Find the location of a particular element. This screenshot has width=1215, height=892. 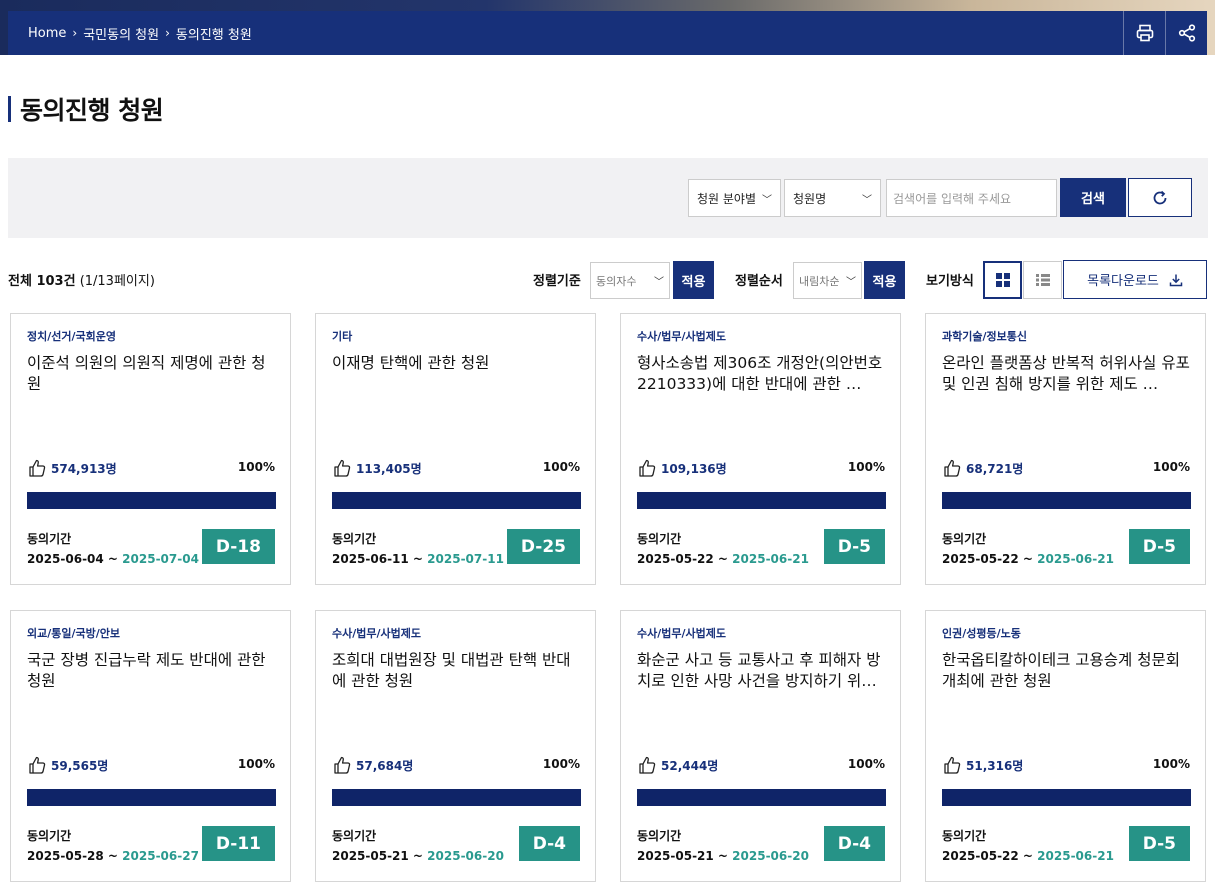

list-view-button is located at coordinates (1042, 280).